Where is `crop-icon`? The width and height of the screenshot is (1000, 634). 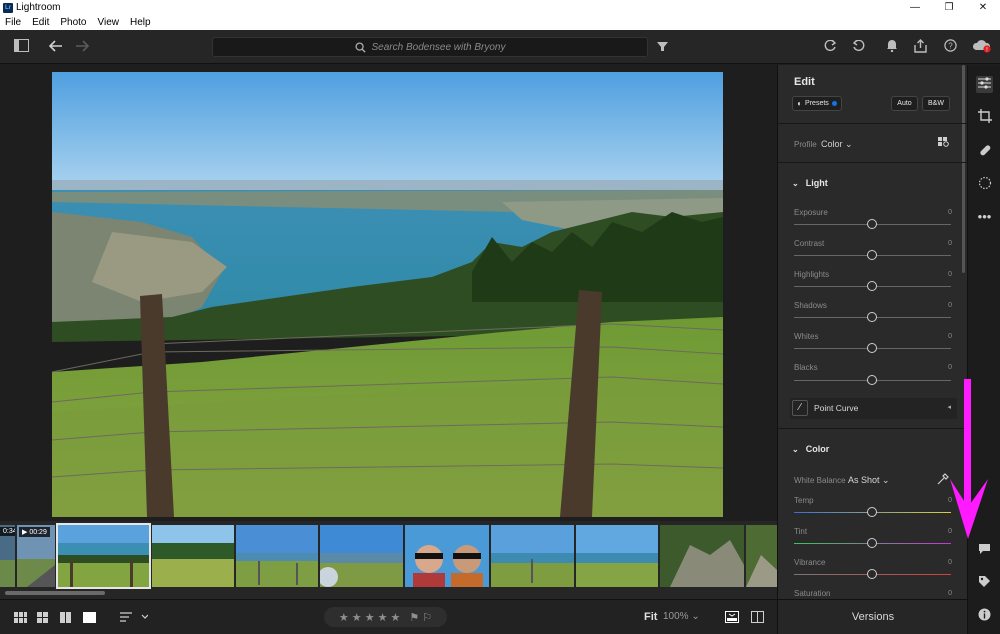 crop-icon is located at coordinates (984, 117).